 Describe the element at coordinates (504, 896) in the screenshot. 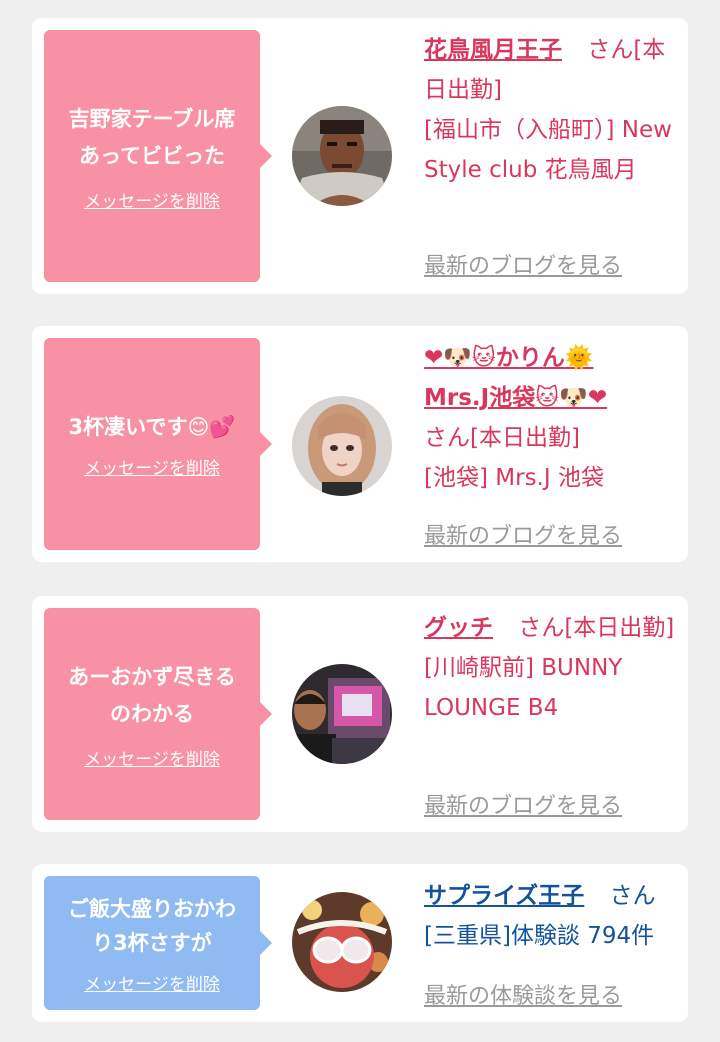

I see `user-name-link: サプライズ王子` at that location.